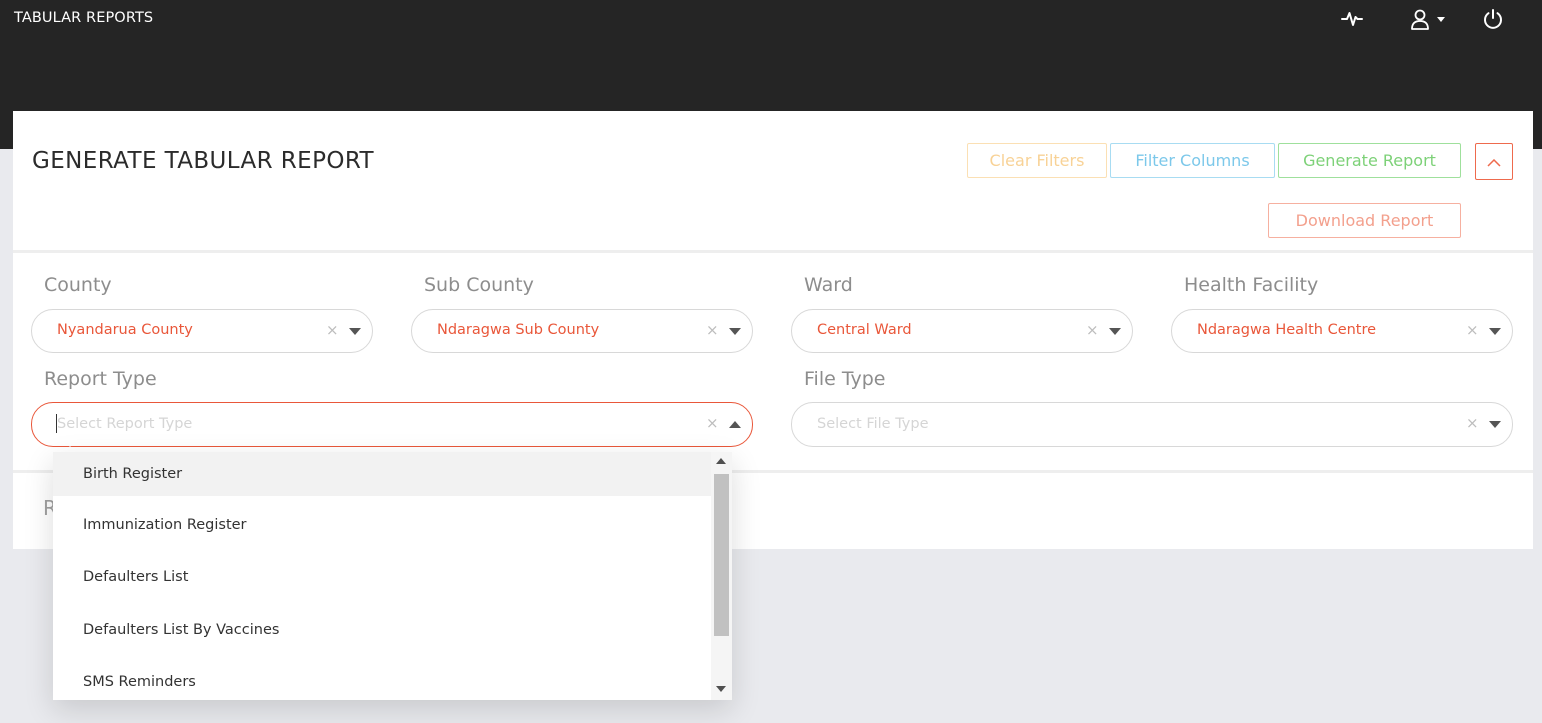 The height and width of the screenshot is (723, 1542). I want to click on filter-columns-button: Filter Columns, so click(1192, 160).